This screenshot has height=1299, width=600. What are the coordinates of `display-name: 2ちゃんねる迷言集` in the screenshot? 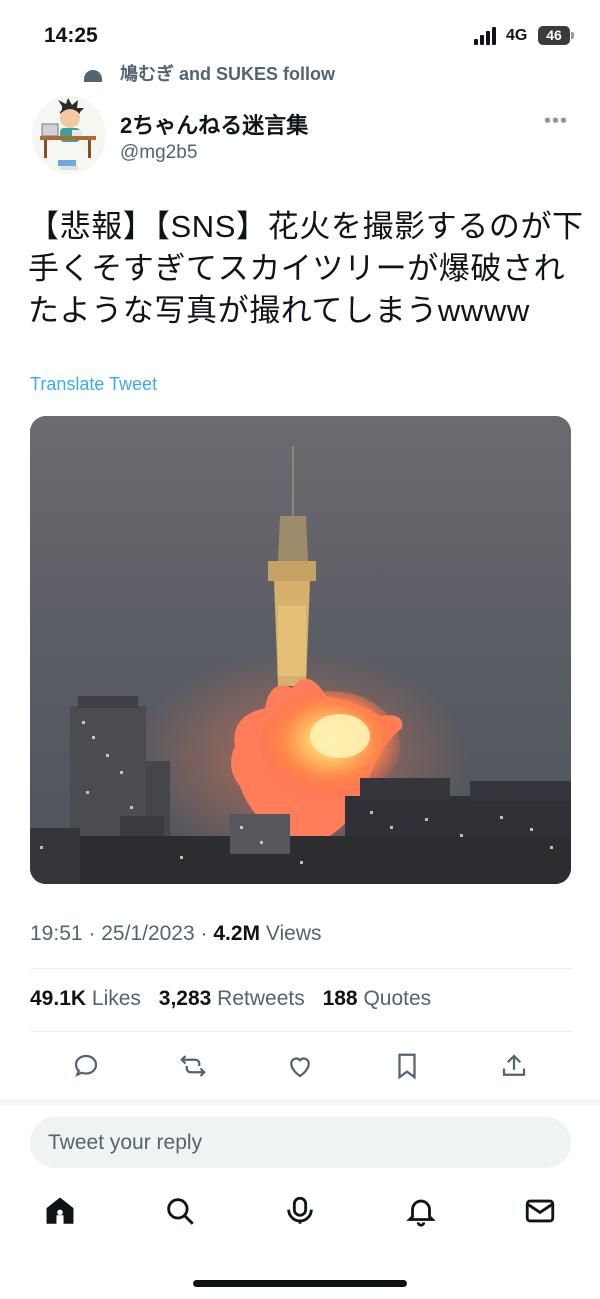 It's located at (214, 124).